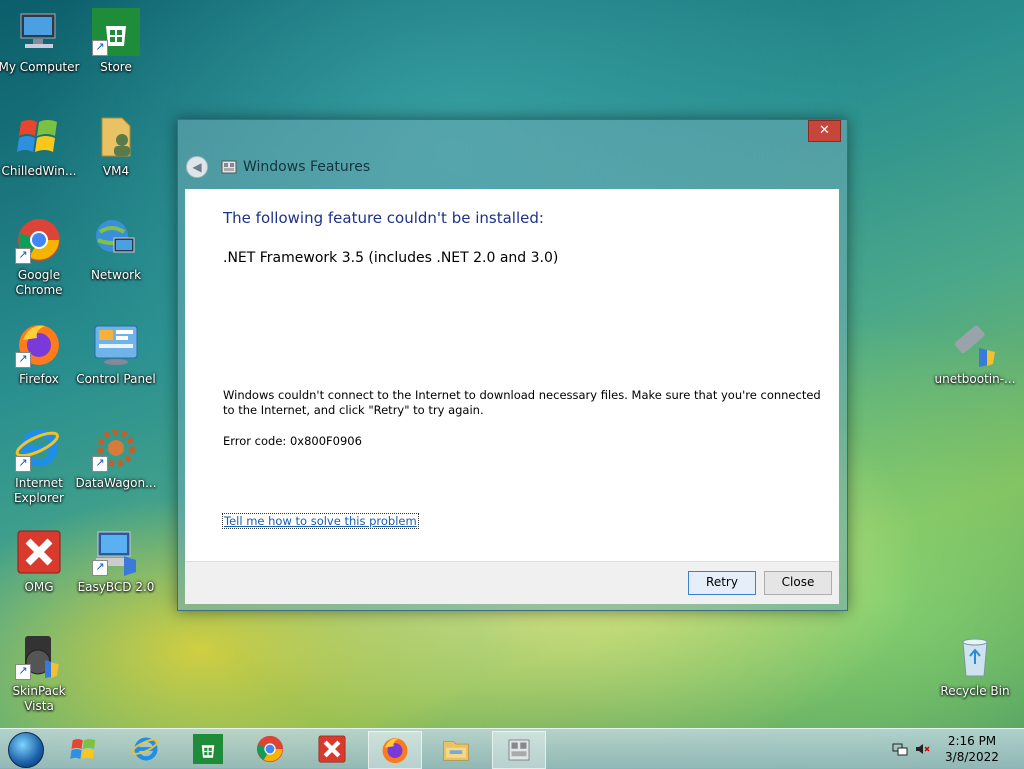 Image resolution: width=1024 pixels, height=769 pixels. What do you see at coordinates (975, 691) in the screenshot?
I see `desktop-icon-label: Recycle Bin` at bounding box center [975, 691].